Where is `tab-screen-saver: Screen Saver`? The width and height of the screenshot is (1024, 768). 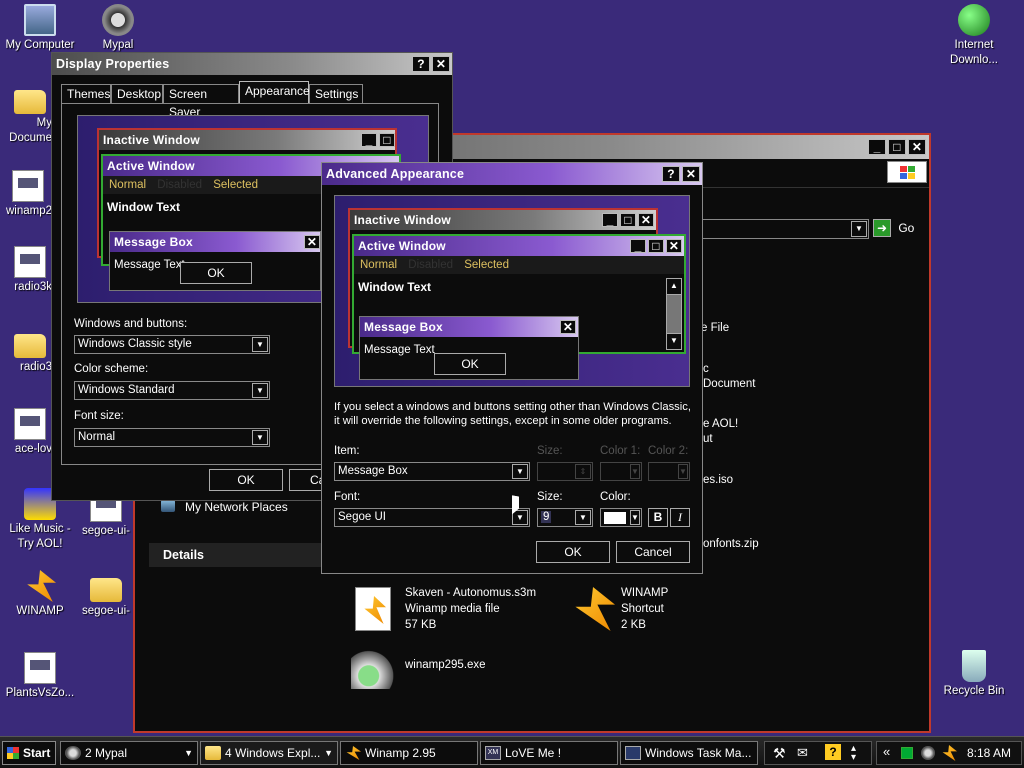 tab-screen-saver: Screen Saver is located at coordinates (201, 101).